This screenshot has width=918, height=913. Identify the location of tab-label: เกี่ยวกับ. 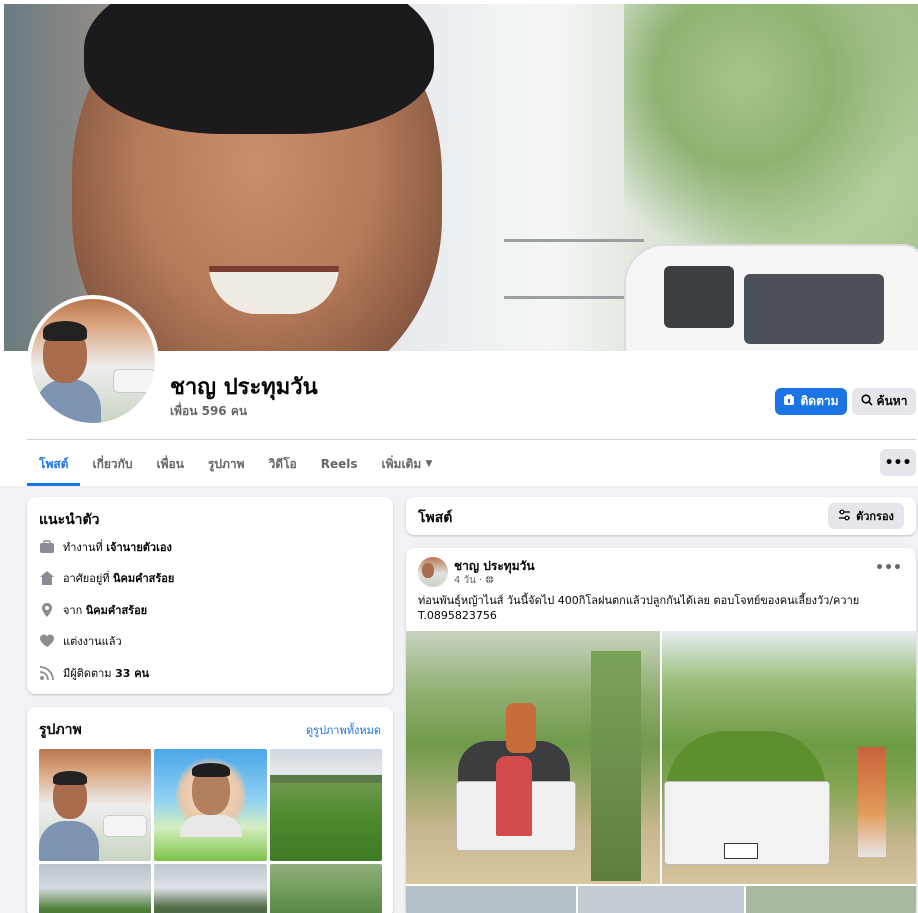
(112, 463).